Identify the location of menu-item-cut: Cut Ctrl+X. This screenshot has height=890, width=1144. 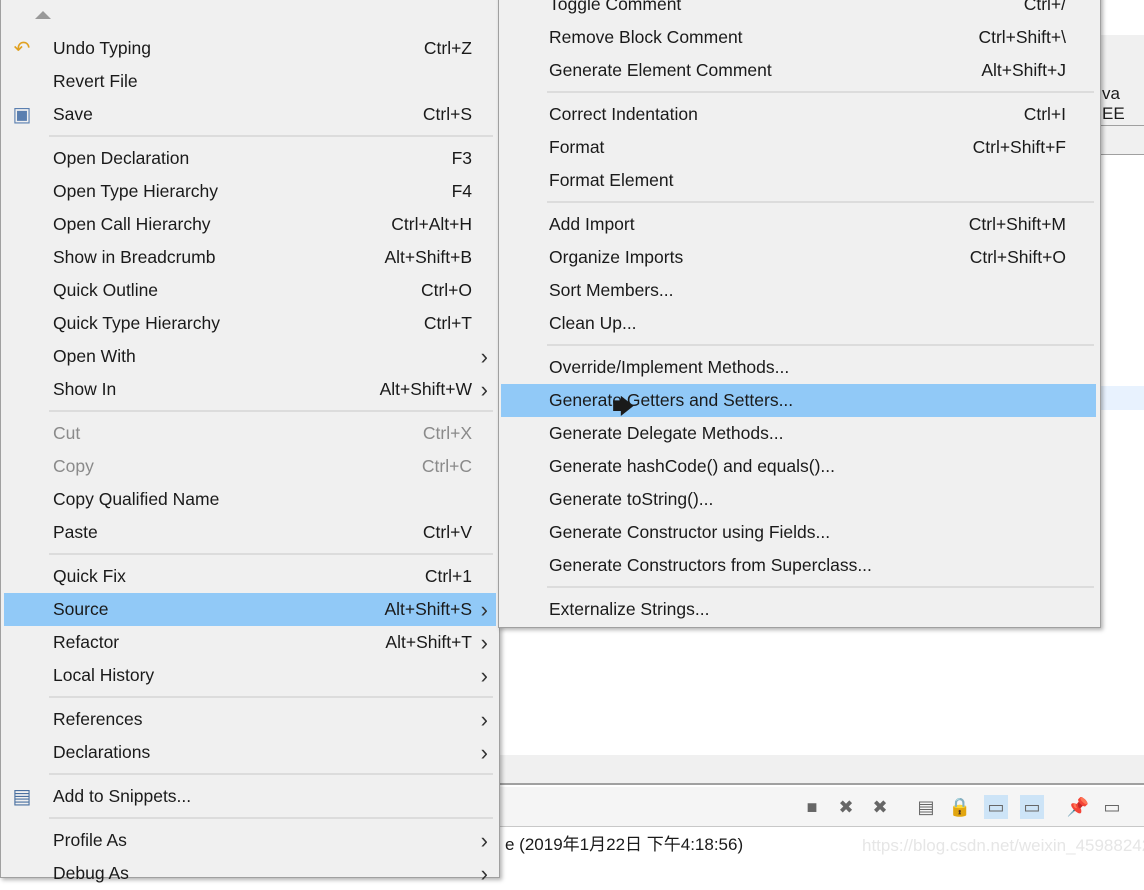
(250, 433).